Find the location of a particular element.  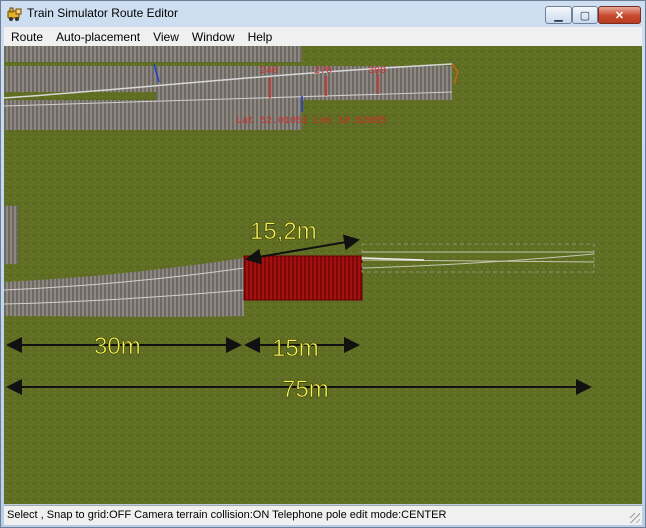

menu-help: Help is located at coordinates (260, 37).